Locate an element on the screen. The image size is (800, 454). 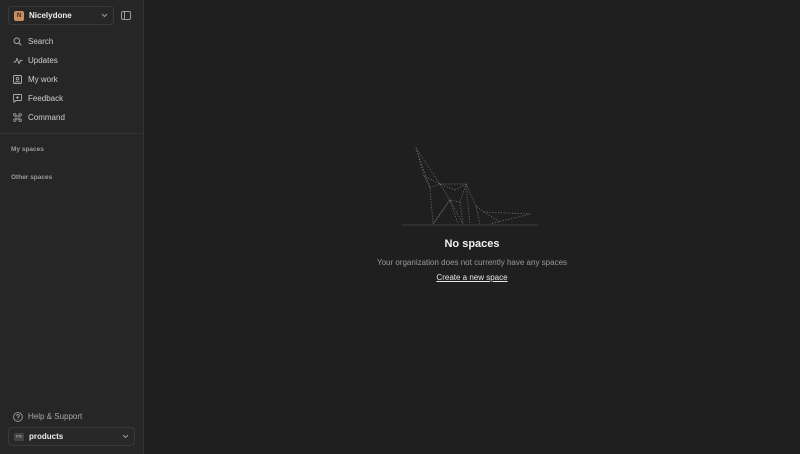
sidebar-item-label: Updates is located at coordinates (43, 60).